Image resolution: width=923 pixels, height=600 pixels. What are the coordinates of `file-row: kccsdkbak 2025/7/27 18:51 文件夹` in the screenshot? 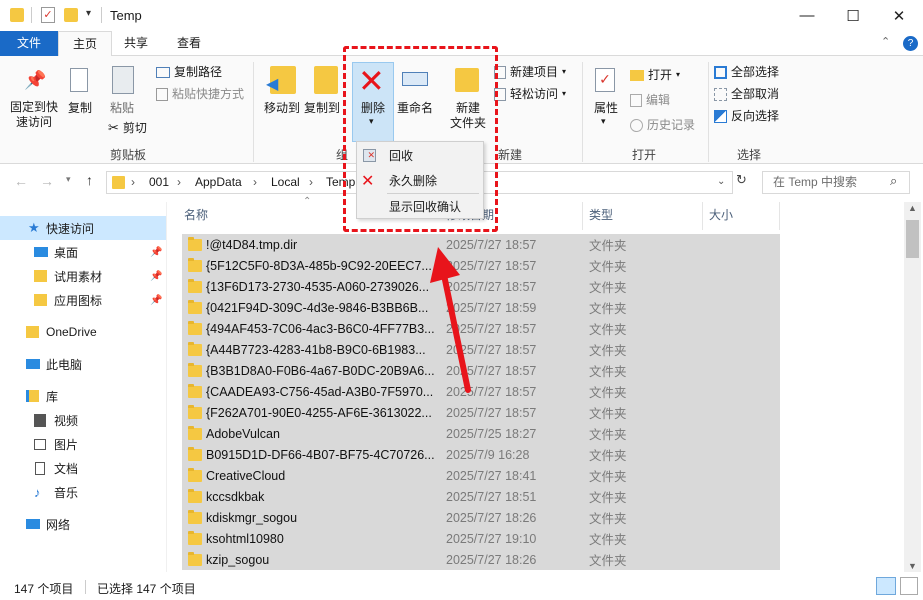 It's located at (481, 496).